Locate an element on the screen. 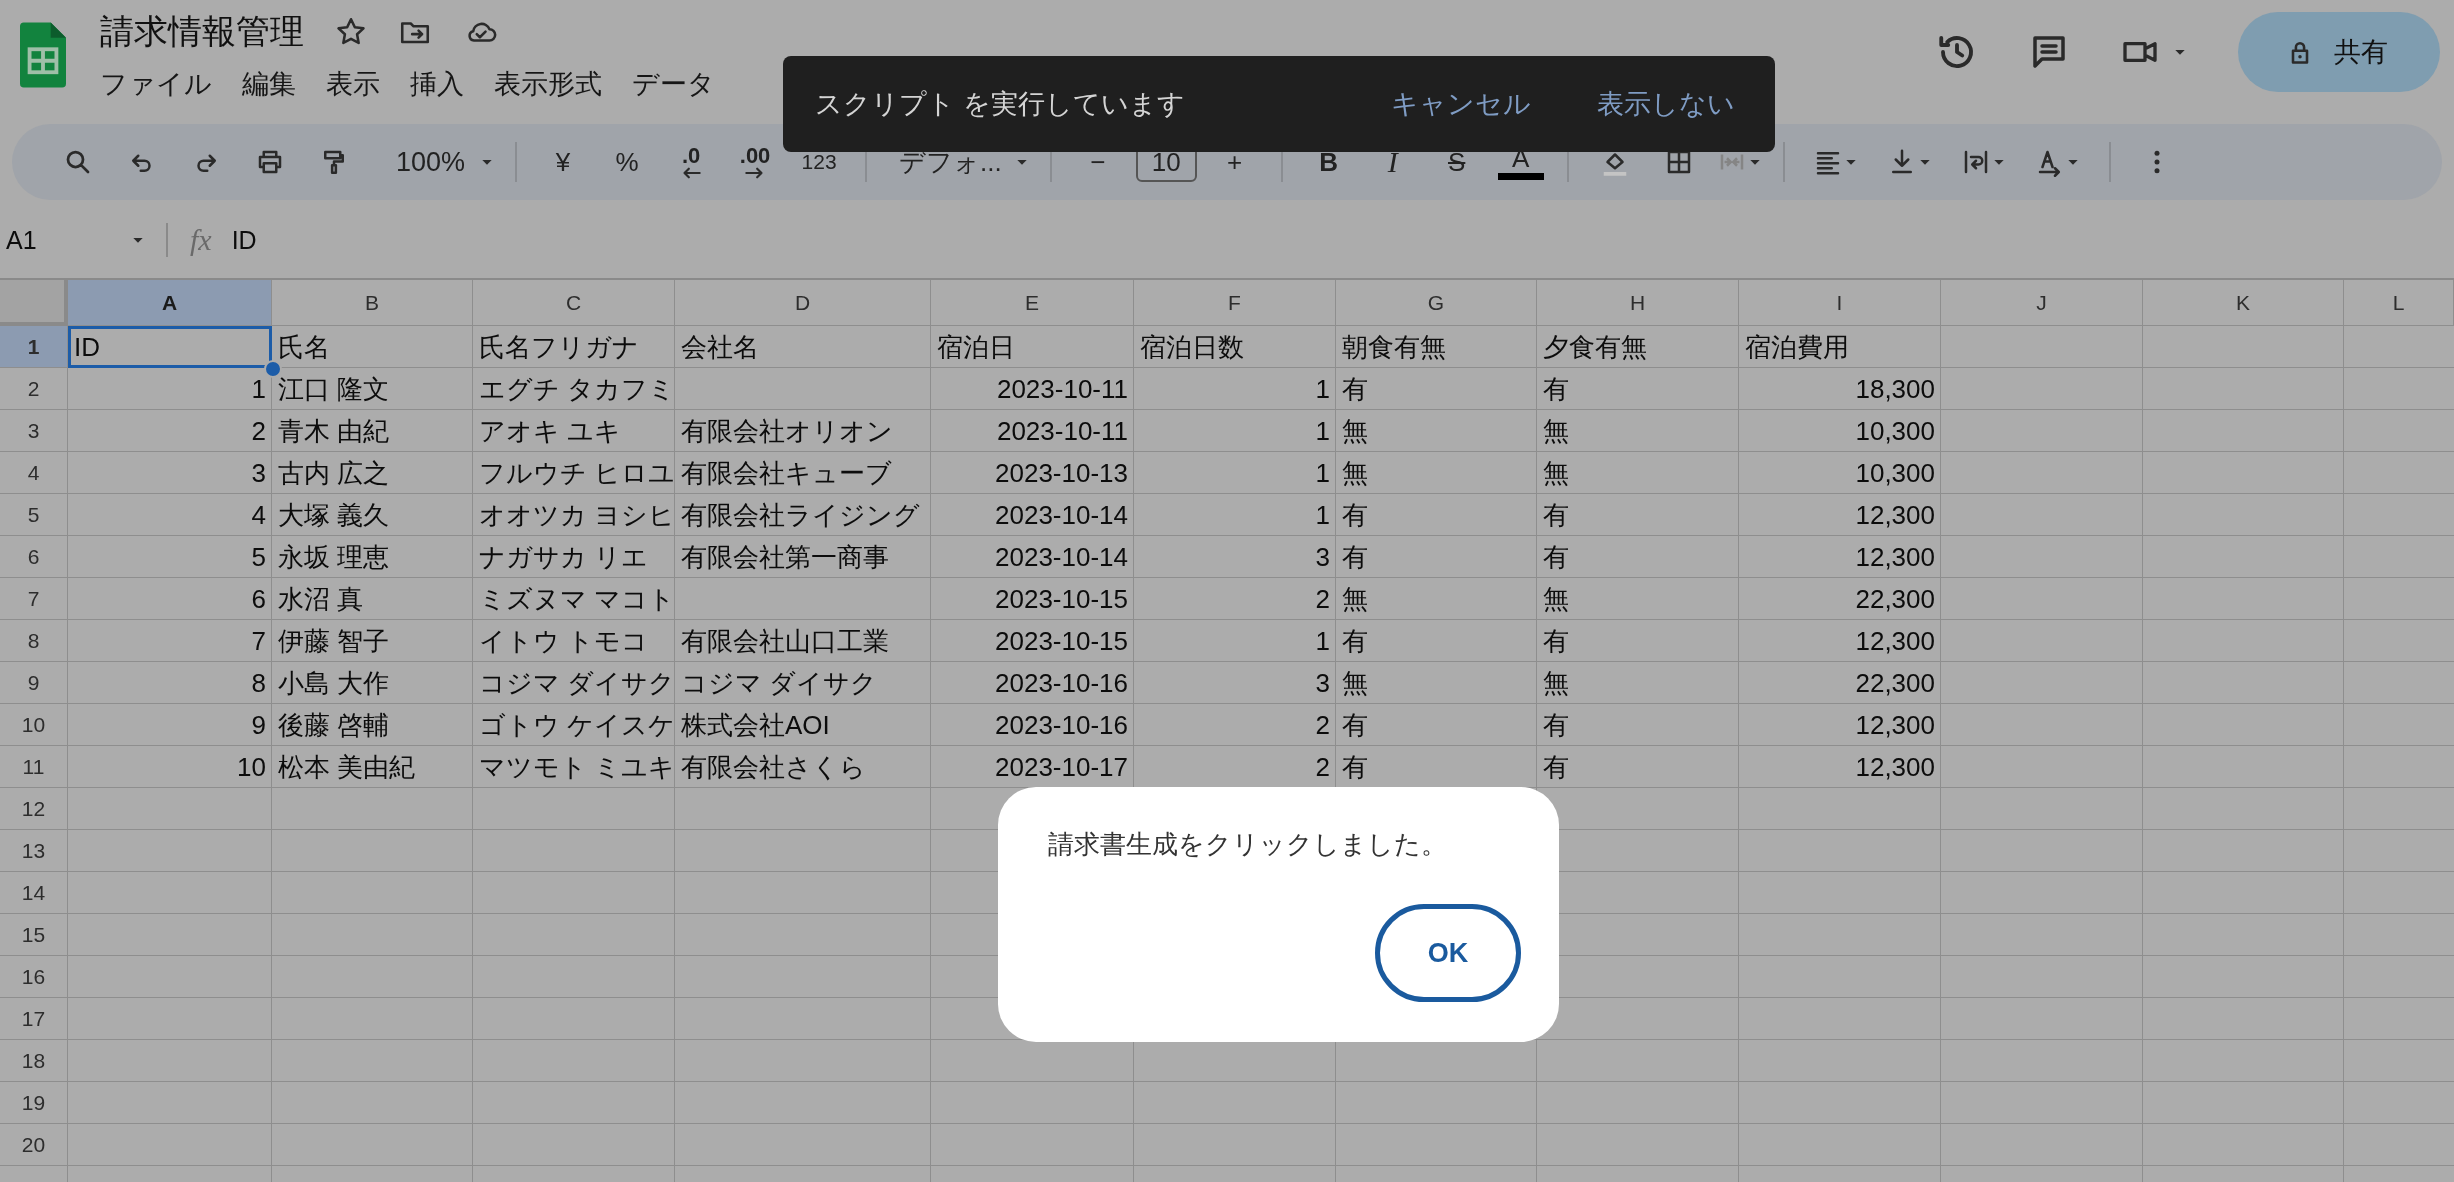 This screenshot has width=2454, height=1182. table-cell: ID is located at coordinates (87, 347).